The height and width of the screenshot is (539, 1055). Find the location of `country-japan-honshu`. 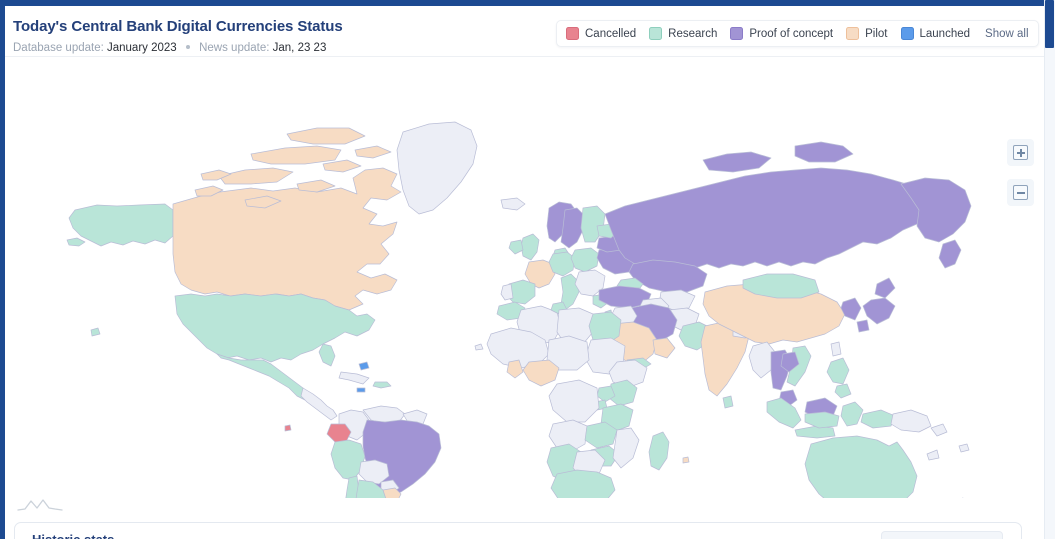

country-japan-honshu is located at coordinates (879, 311).